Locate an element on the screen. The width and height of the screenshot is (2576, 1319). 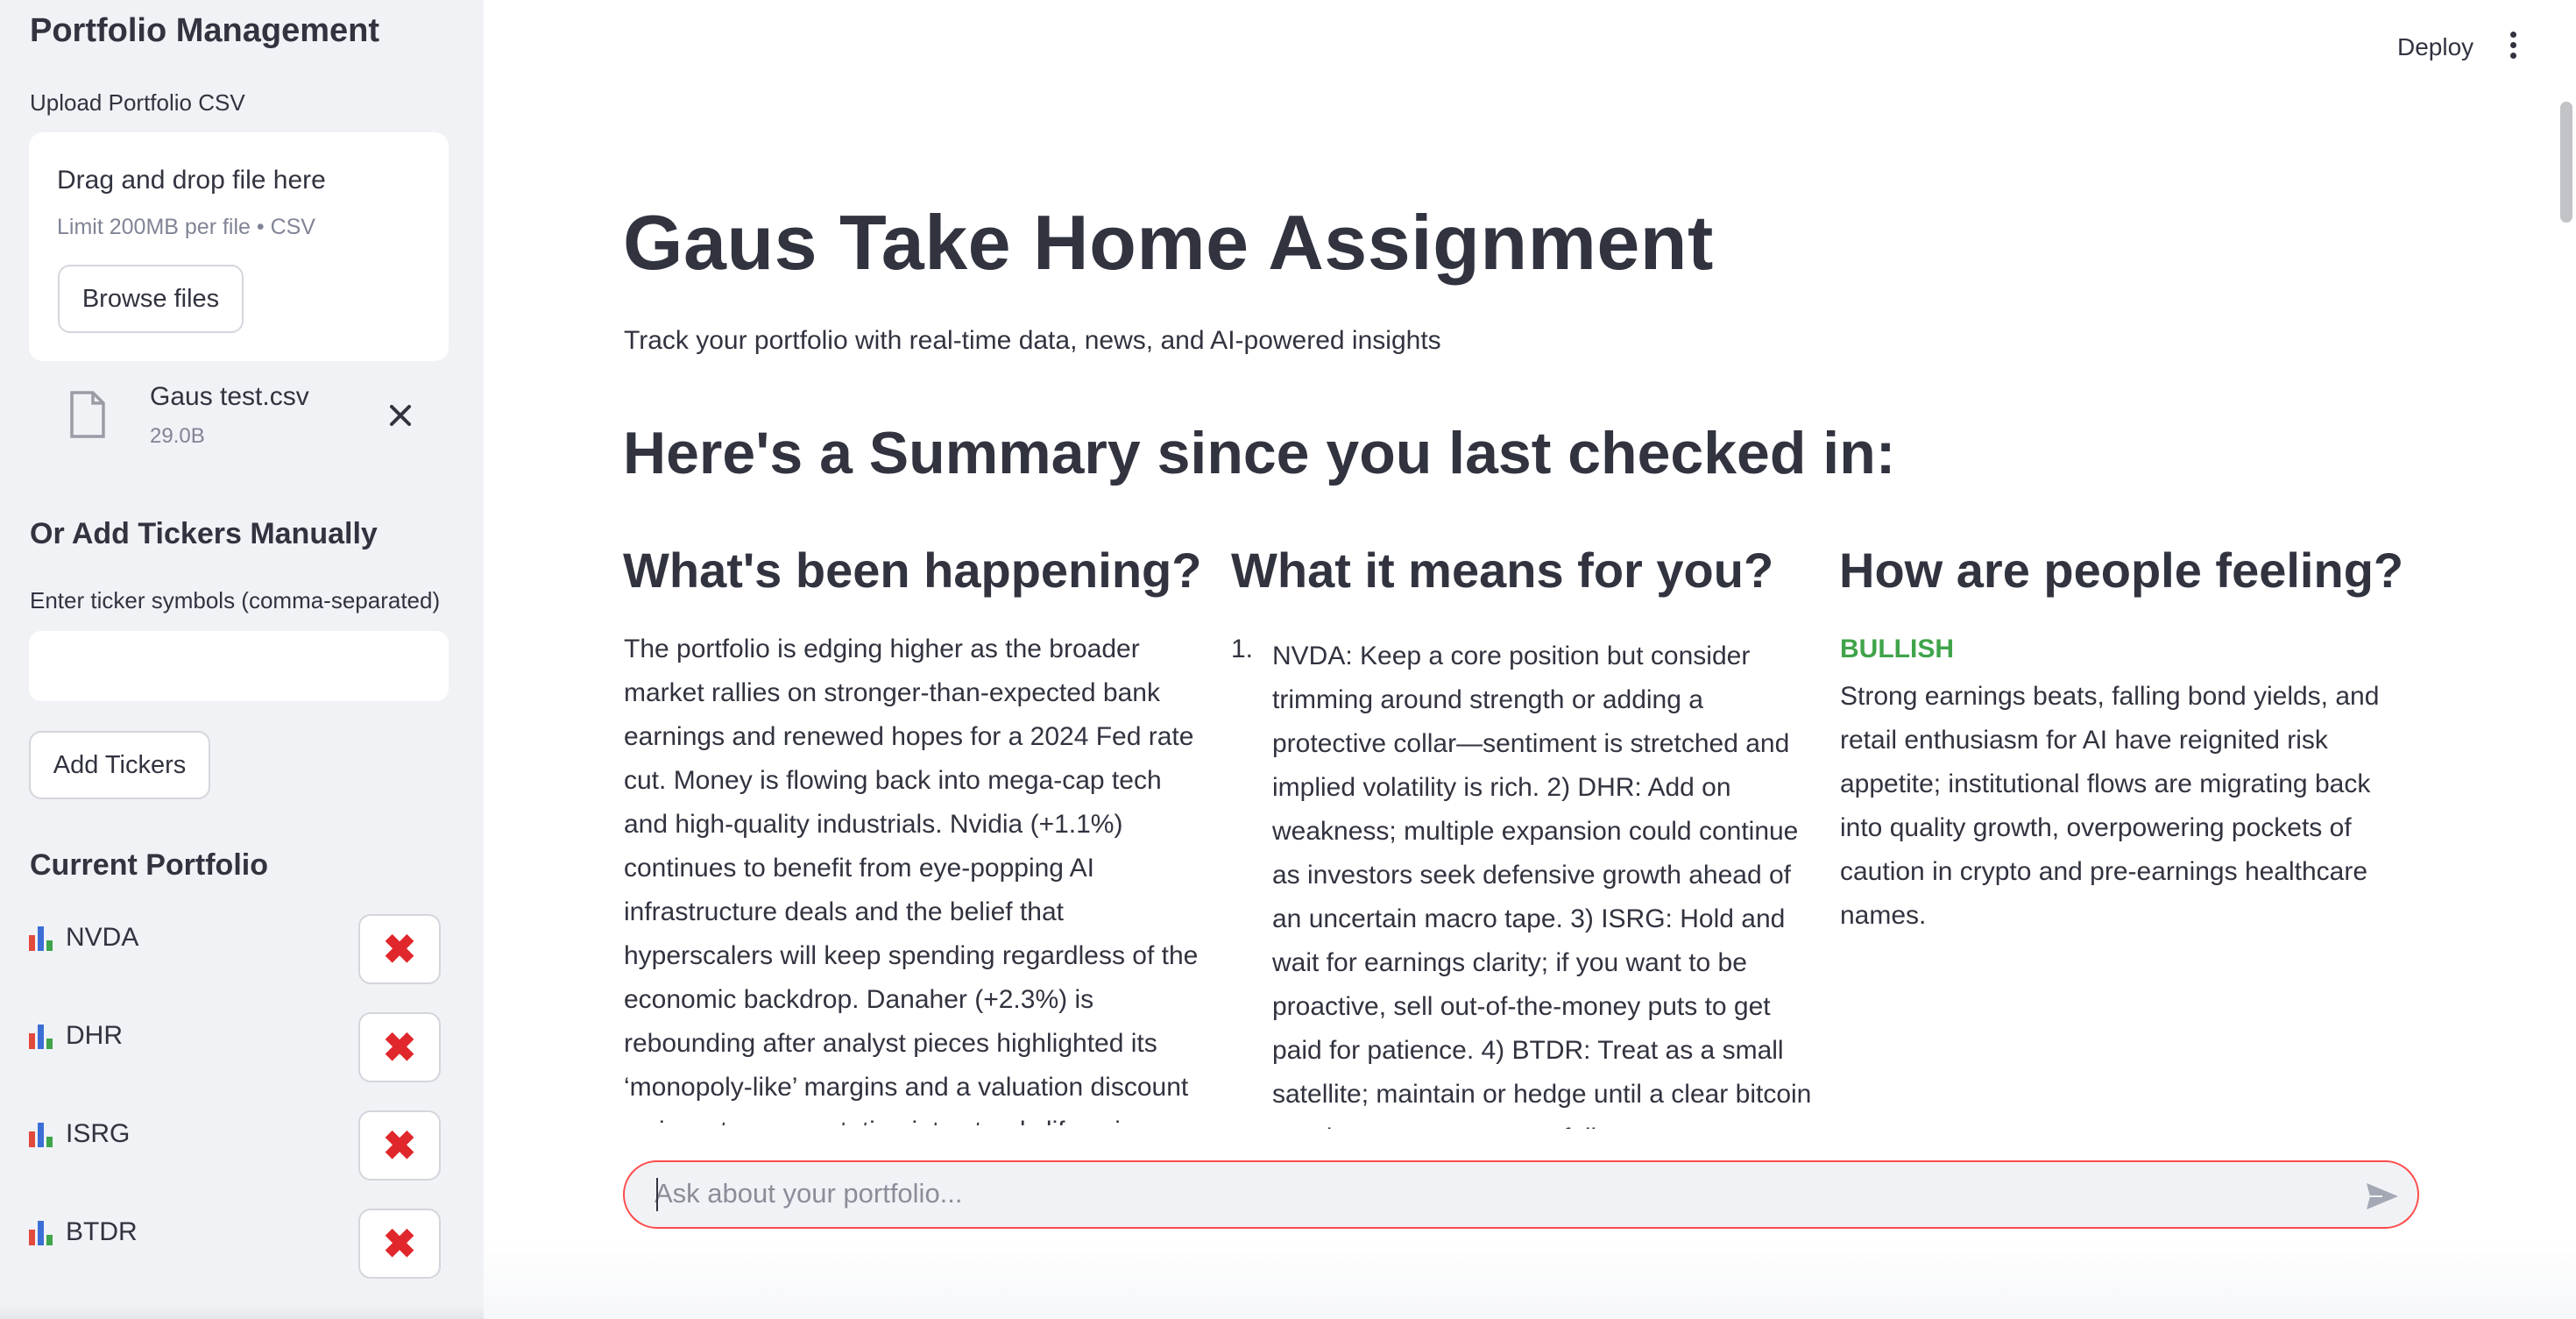
send-icon is located at coordinates (2382, 1196).